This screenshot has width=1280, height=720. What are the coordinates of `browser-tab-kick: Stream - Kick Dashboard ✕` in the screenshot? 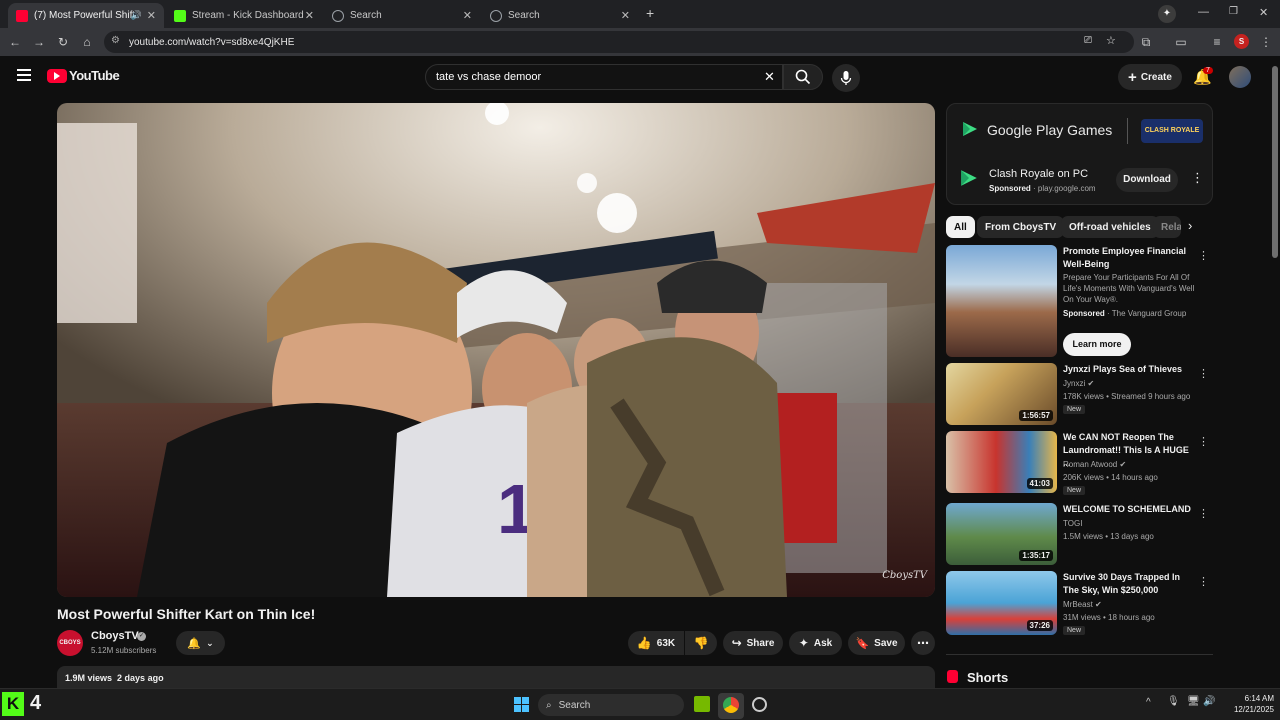 It's located at (244, 15).